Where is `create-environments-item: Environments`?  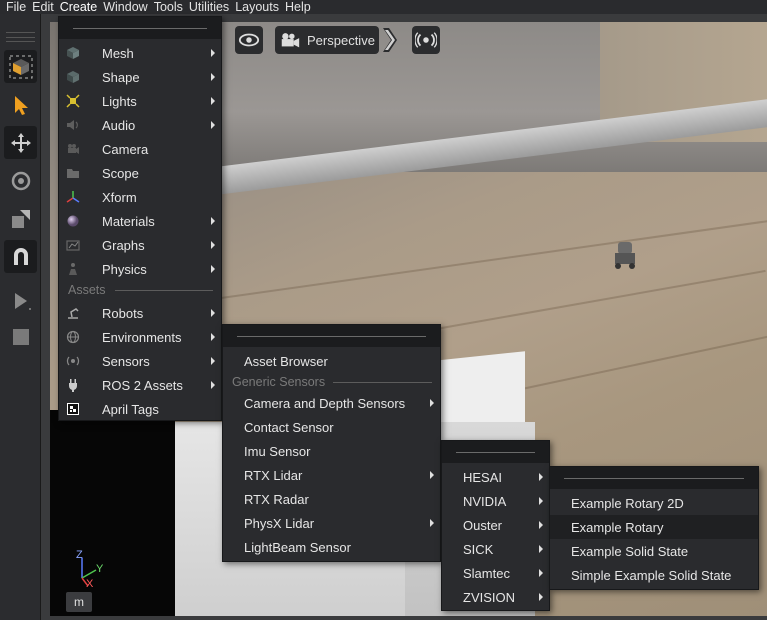
create-environments-item: Environments is located at coordinates (140, 337).